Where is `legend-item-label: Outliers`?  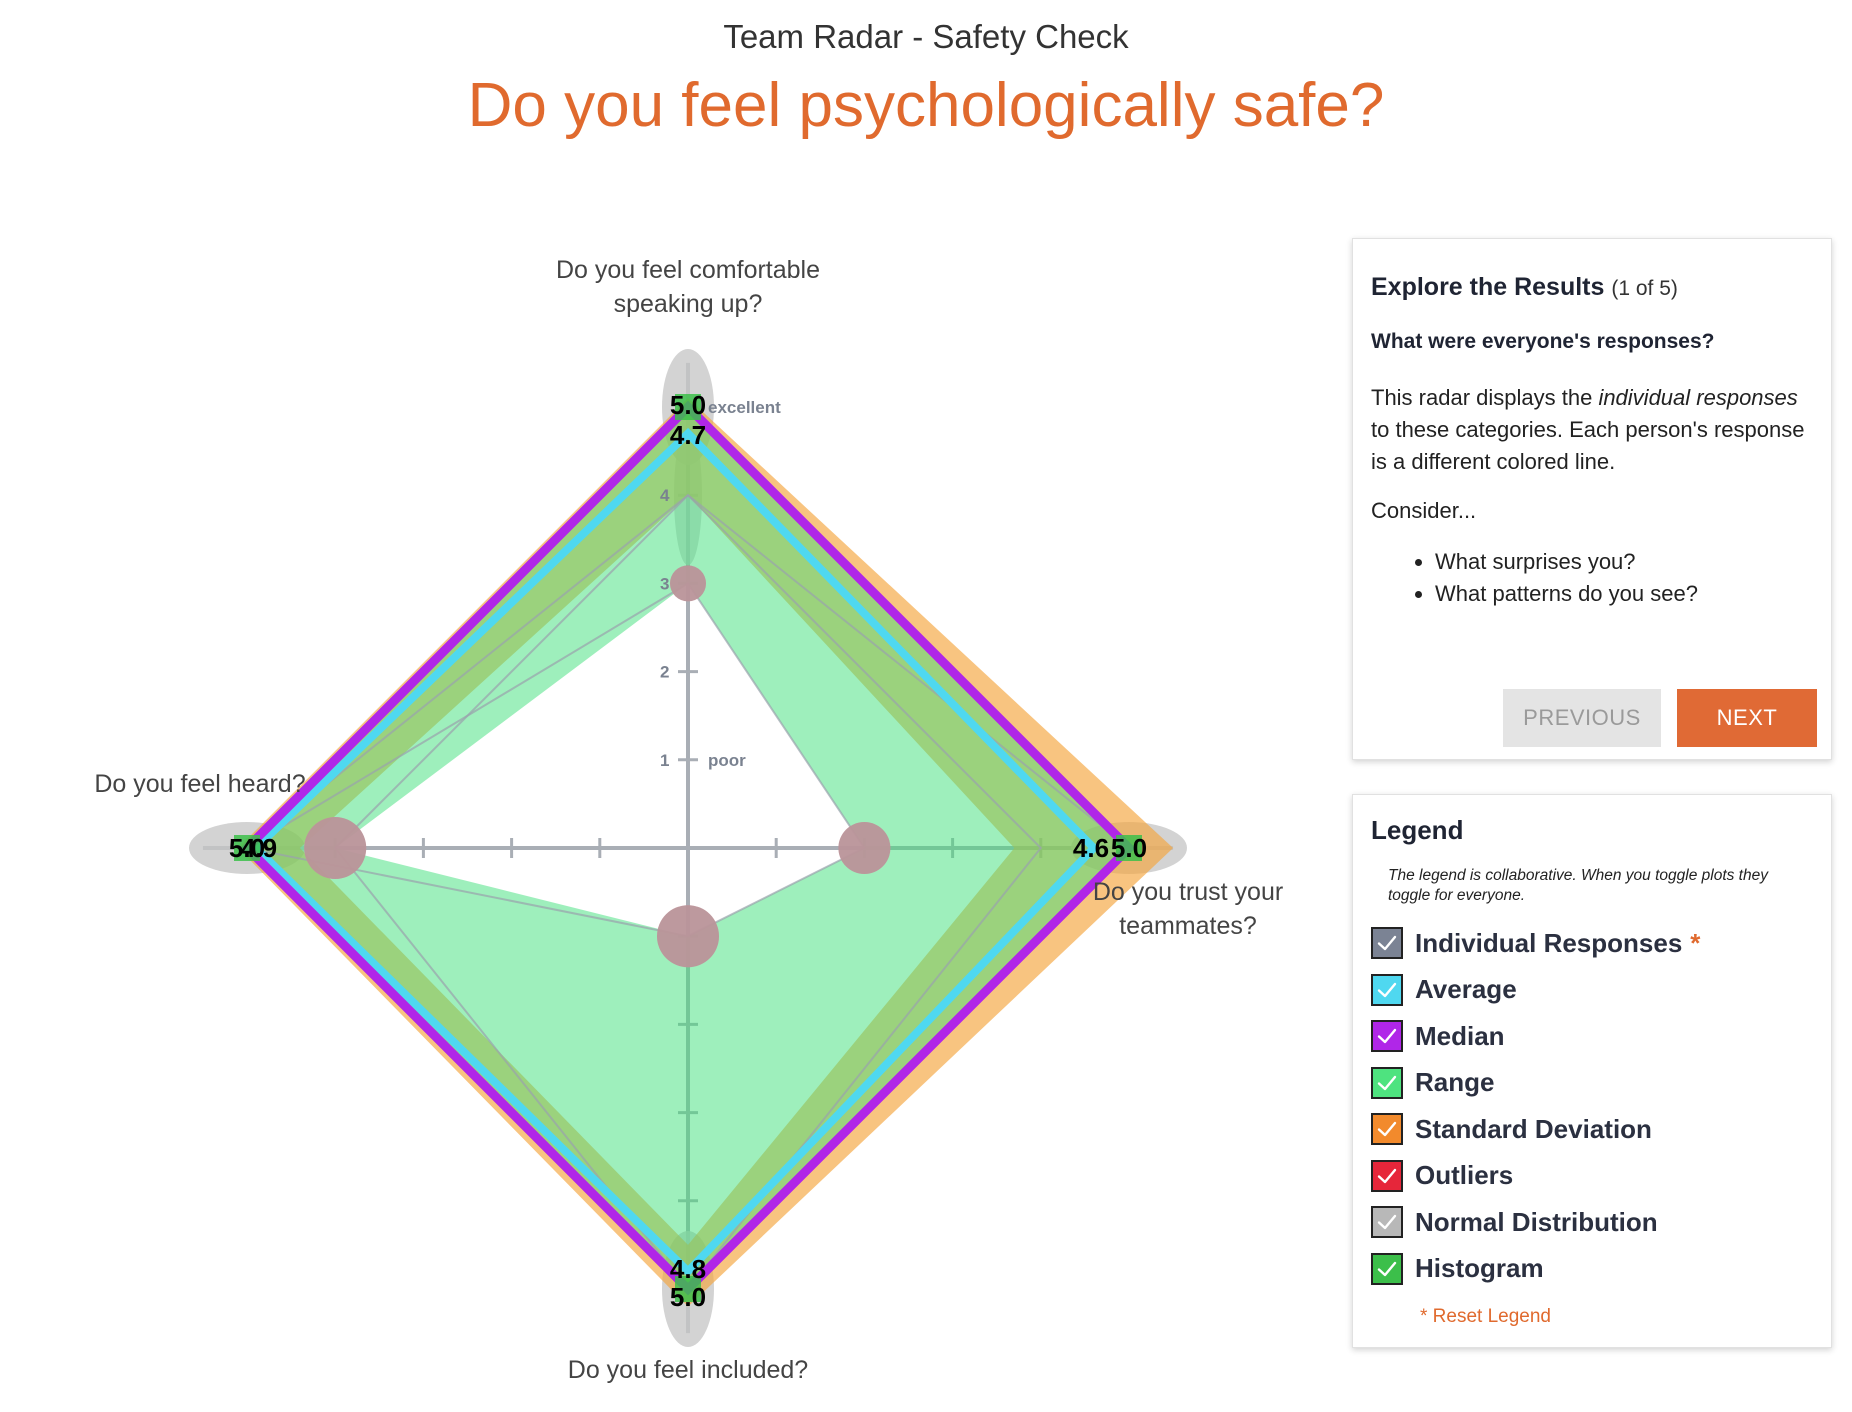
legend-item-label: Outliers is located at coordinates (1464, 1175).